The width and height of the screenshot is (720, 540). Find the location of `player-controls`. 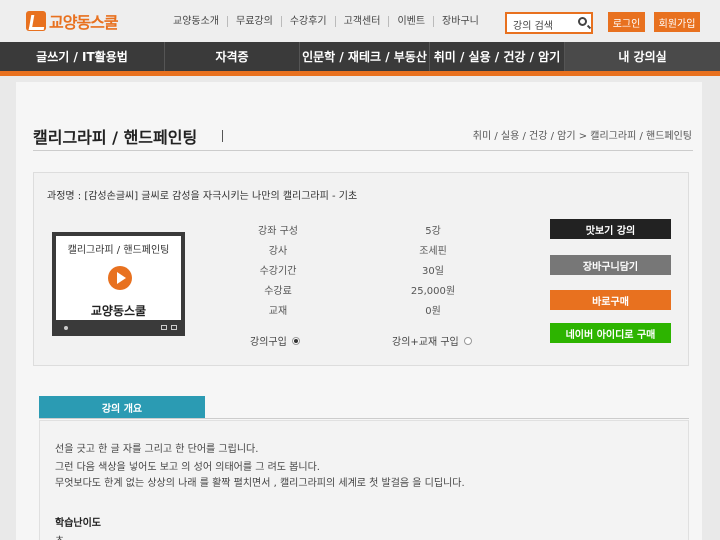

player-controls is located at coordinates (118, 328).